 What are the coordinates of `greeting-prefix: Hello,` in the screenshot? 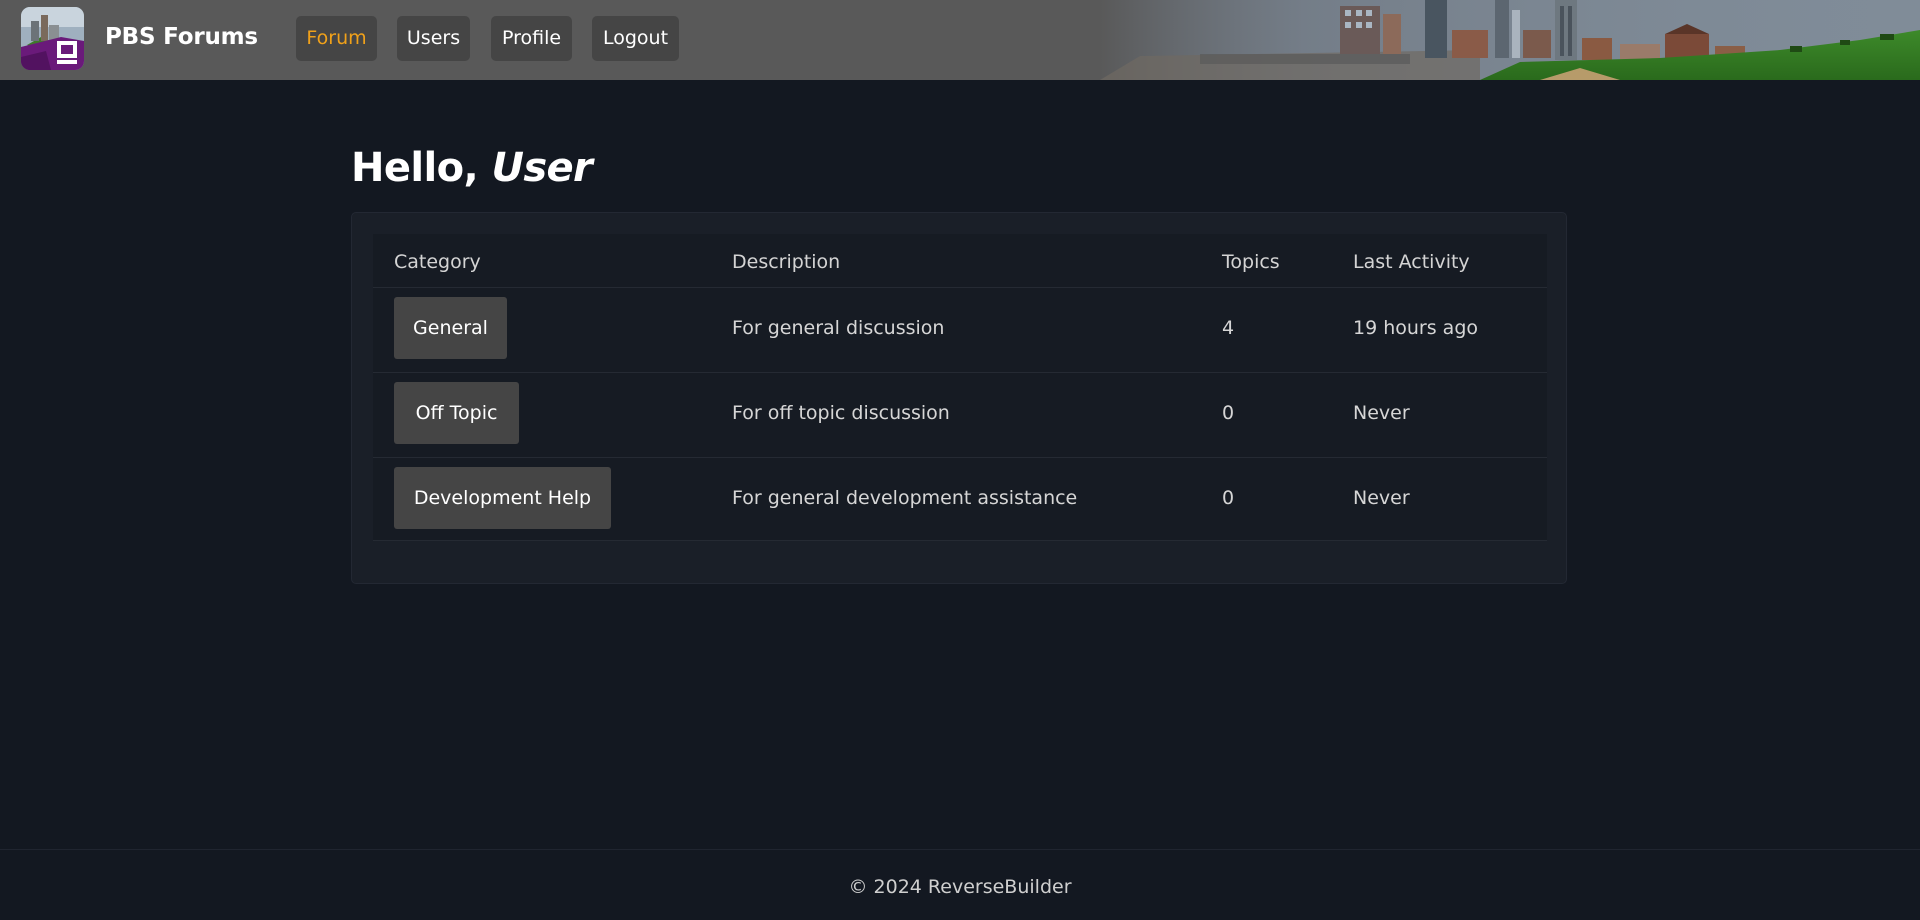 It's located at (415, 168).